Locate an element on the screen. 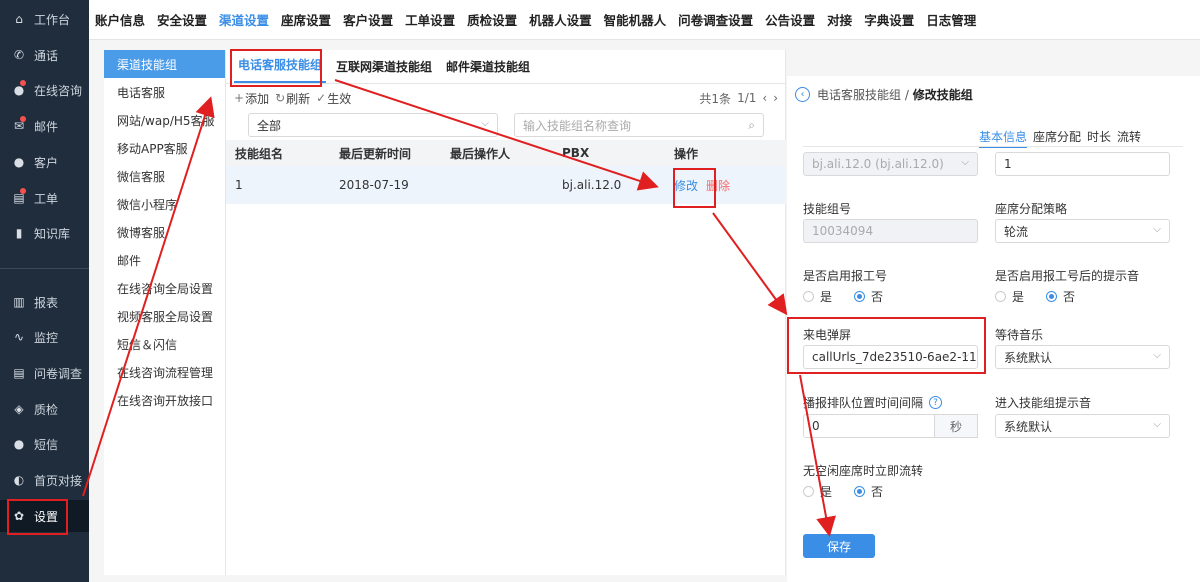 The height and width of the screenshot is (582, 1200). tab-internet-skill-group: 互联网渠道技能组 is located at coordinates (384, 70).